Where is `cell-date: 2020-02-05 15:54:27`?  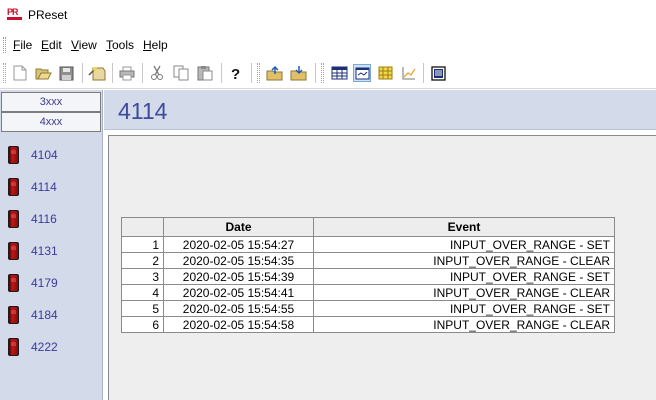 cell-date: 2020-02-05 15:54:27 is located at coordinates (238, 244).